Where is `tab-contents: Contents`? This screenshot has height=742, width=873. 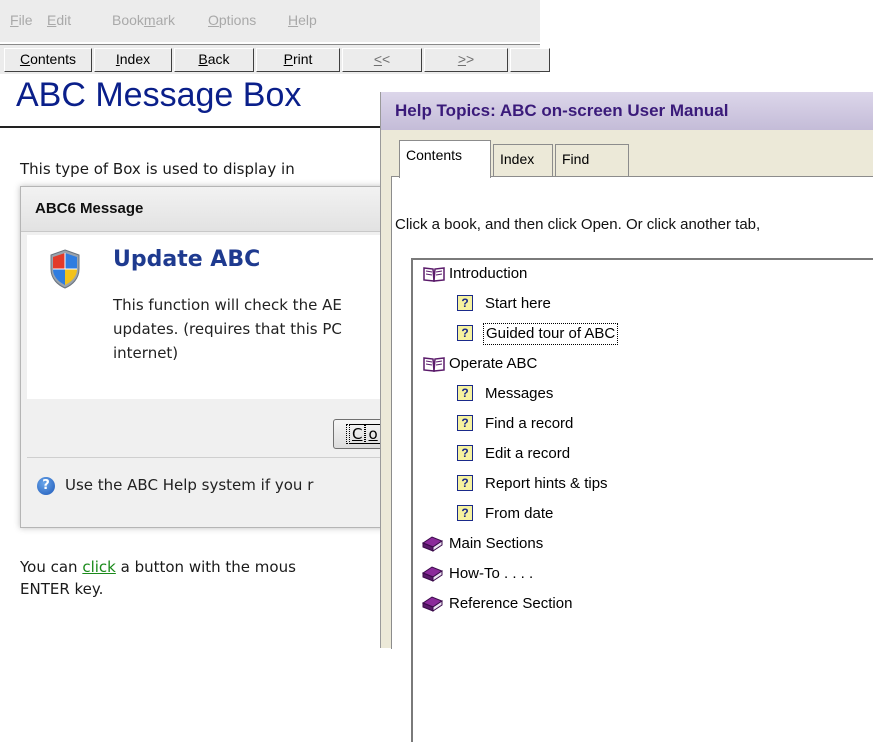
tab-contents: Contents is located at coordinates (445, 159).